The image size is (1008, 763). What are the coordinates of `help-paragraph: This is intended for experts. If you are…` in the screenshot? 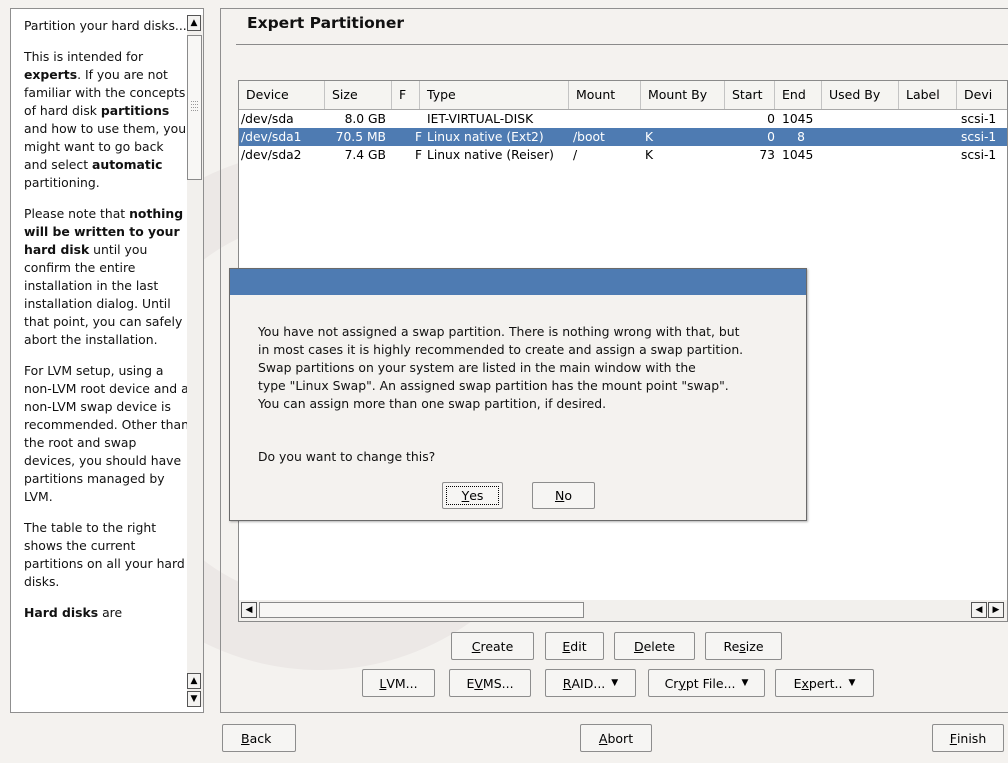 It's located at (105, 119).